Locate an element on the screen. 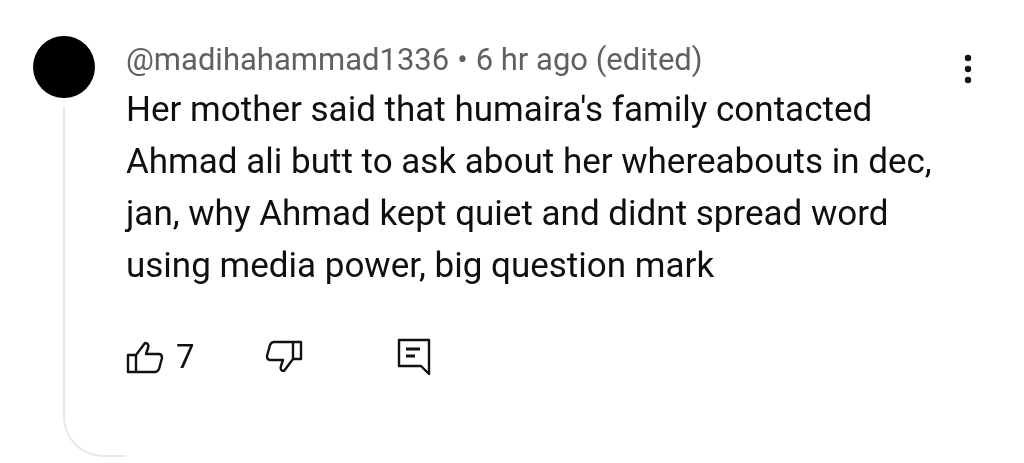 This screenshot has height=463, width=1024. like-button: 7 is located at coordinates (160, 357).